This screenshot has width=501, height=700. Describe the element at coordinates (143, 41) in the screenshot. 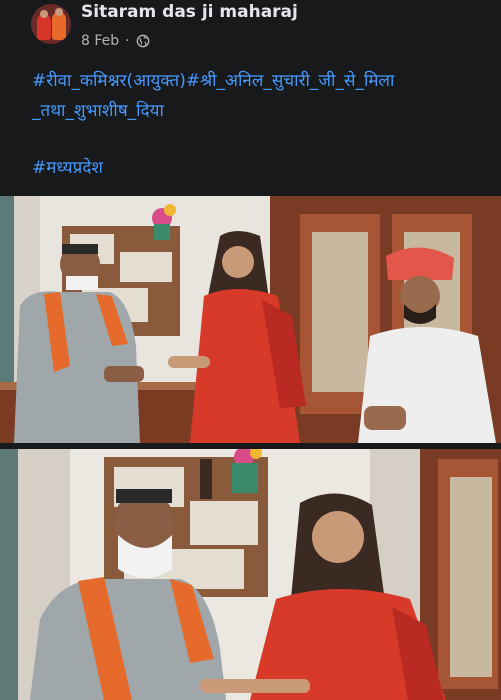

I see `globe-icon` at that location.